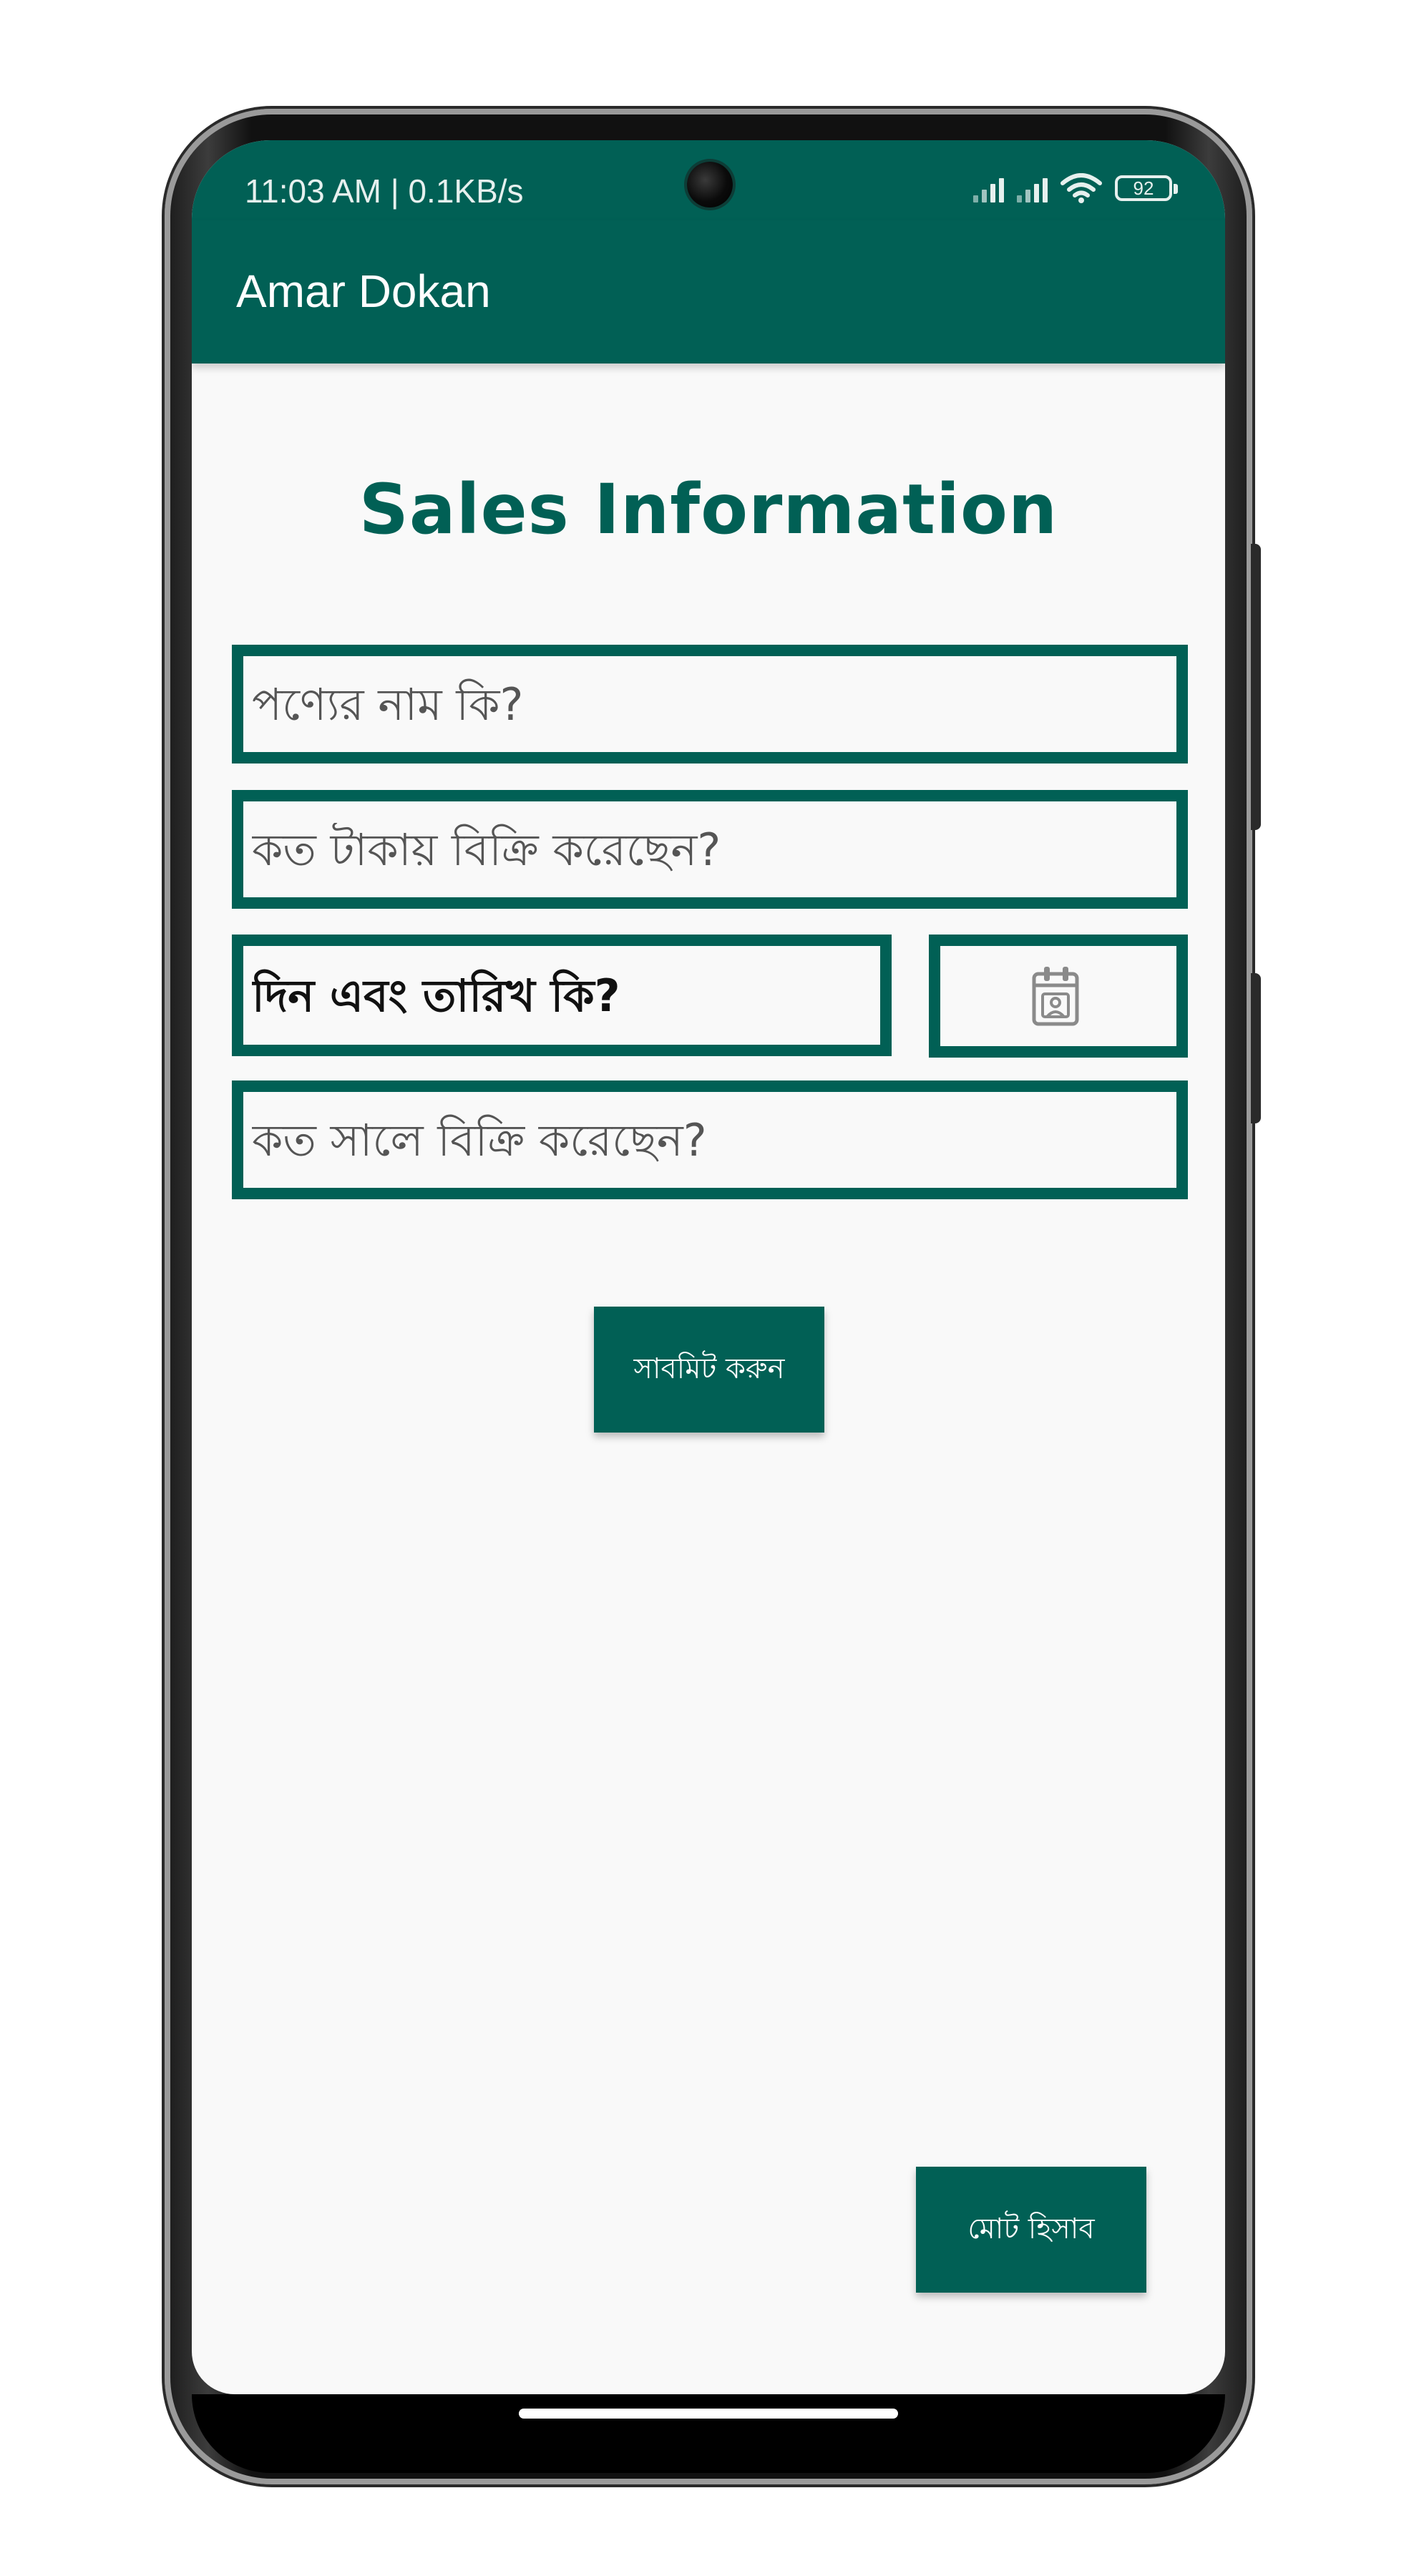 The image size is (1414, 2576). What do you see at coordinates (708, 292) in the screenshot?
I see `app-bar: Amar Dokan` at bounding box center [708, 292].